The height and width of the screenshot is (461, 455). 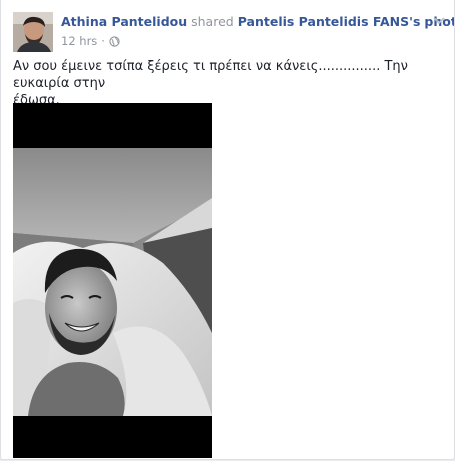 I want to click on timestamp-link: 12 hrs, so click(x=79, y=41).